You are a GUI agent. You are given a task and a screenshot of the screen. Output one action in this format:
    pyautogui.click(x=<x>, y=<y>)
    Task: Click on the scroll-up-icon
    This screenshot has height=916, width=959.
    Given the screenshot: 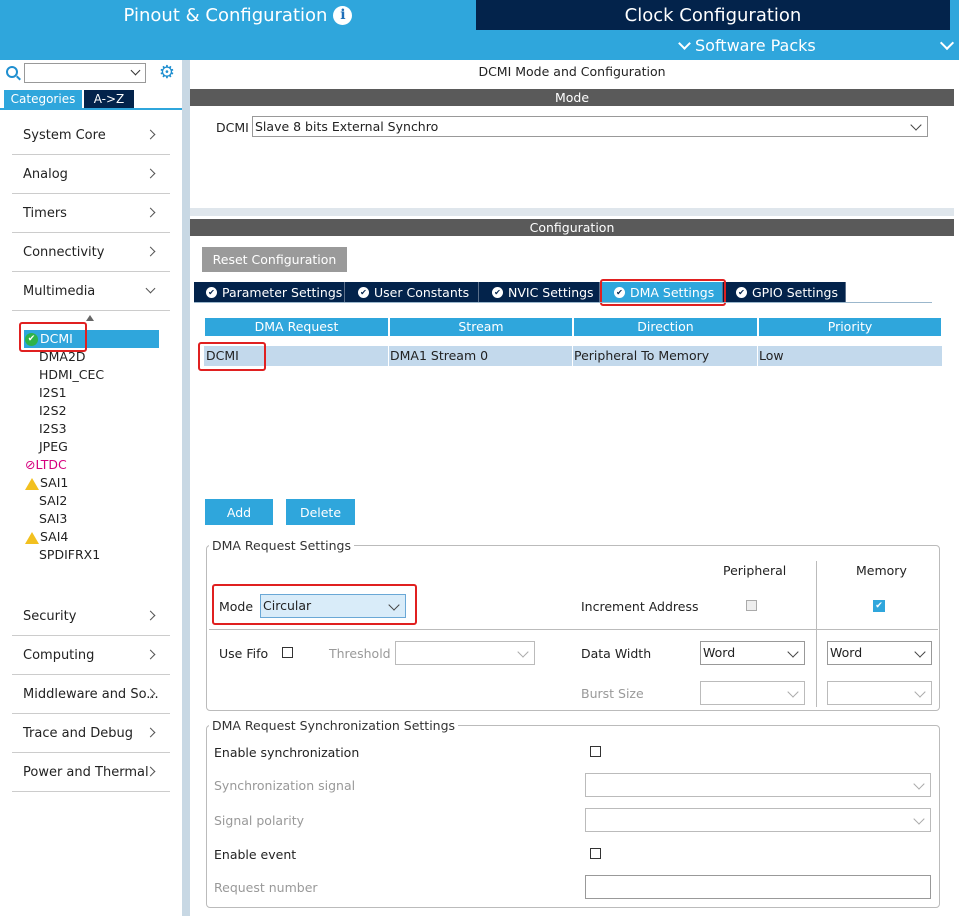 What is the action you would take?
    pyautogui.click(x=90, y=318)
    